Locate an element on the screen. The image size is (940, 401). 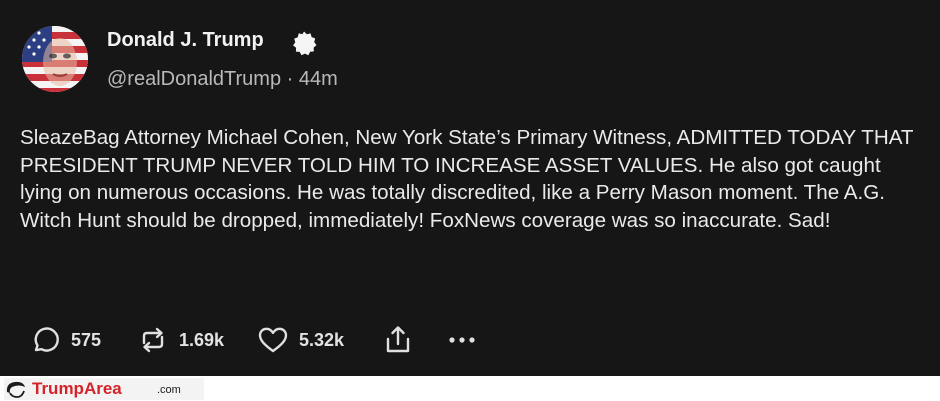
author-handle: @realDonaldTrump is located at coordinates (194, 79).